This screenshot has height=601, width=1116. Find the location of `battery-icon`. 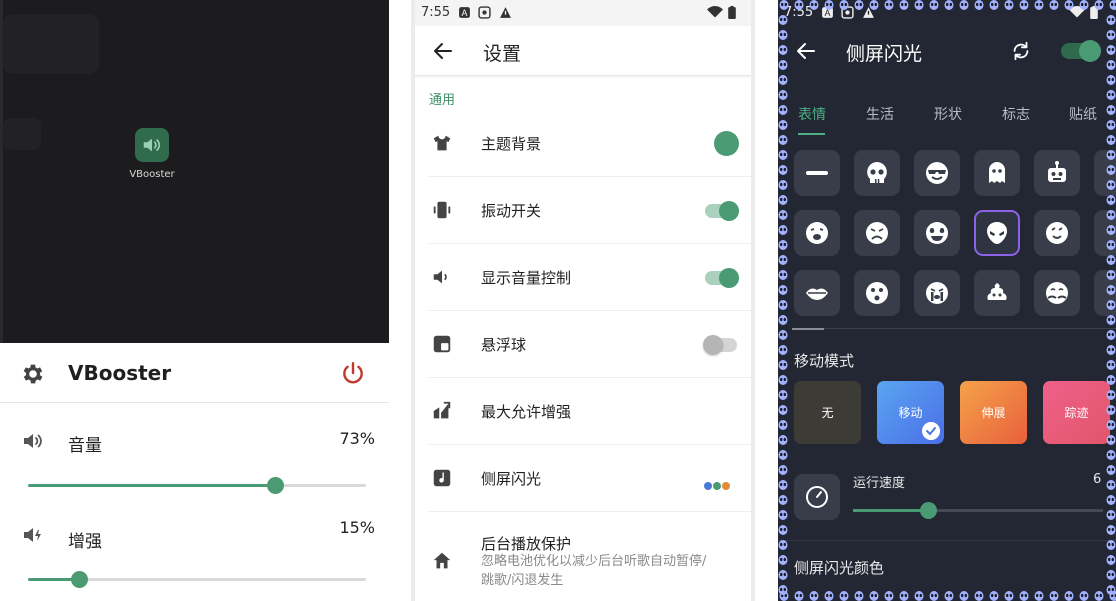

battery-icon is located at coordinates (732, 12).